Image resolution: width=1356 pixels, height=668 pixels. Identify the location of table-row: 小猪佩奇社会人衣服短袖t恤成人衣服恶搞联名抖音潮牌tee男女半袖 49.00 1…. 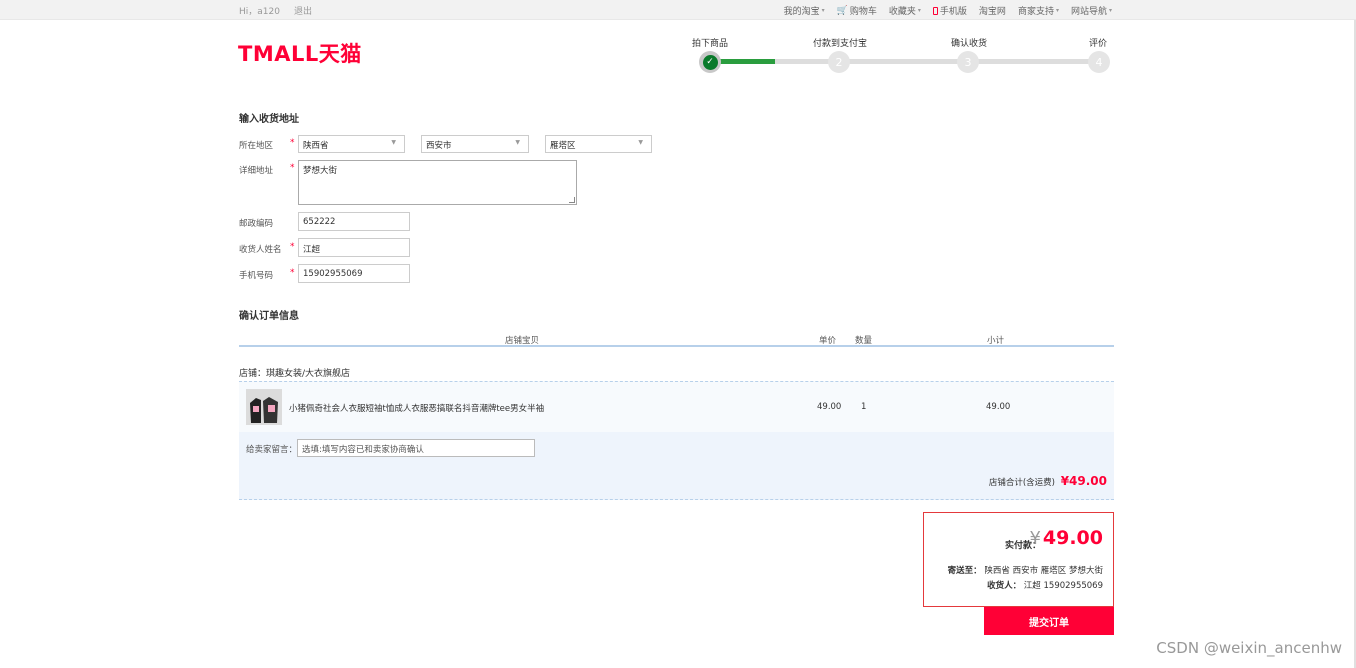
(676, 406).